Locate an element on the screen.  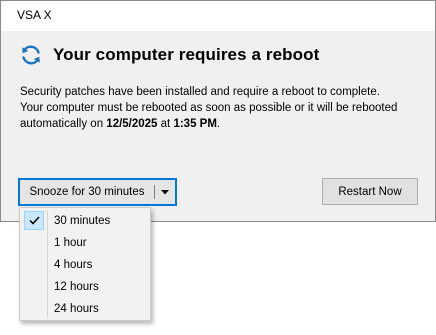
restart-now-button: Restart Now is located at coordinates (370, 191).